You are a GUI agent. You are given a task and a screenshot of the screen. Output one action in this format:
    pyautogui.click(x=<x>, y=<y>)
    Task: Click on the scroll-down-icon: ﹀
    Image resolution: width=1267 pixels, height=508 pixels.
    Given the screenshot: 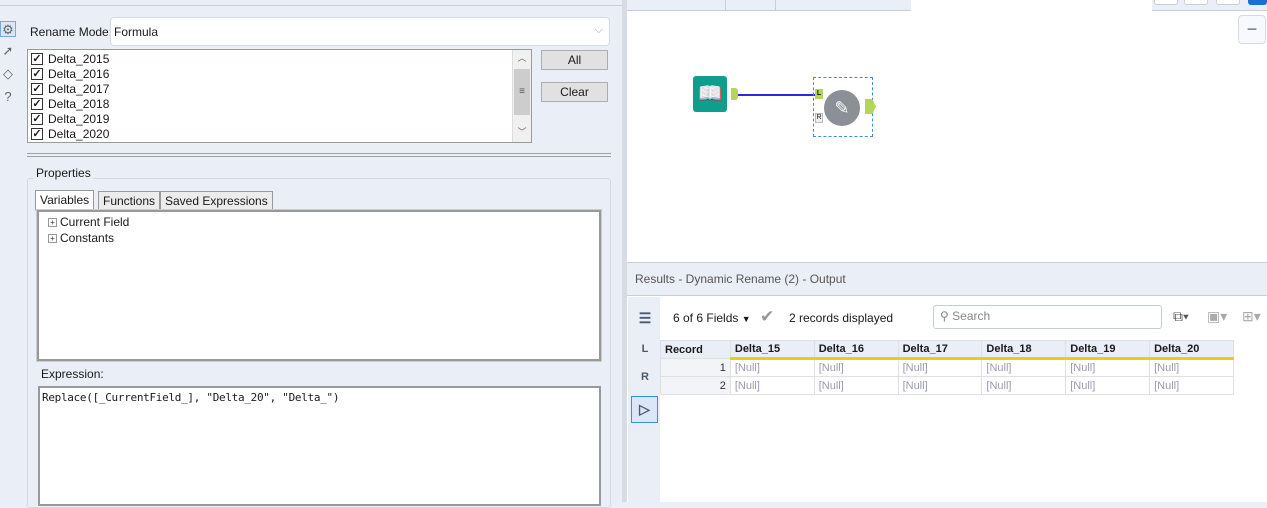 What is the action you would take?
    pyautogui.click(x=522, y=132)
    